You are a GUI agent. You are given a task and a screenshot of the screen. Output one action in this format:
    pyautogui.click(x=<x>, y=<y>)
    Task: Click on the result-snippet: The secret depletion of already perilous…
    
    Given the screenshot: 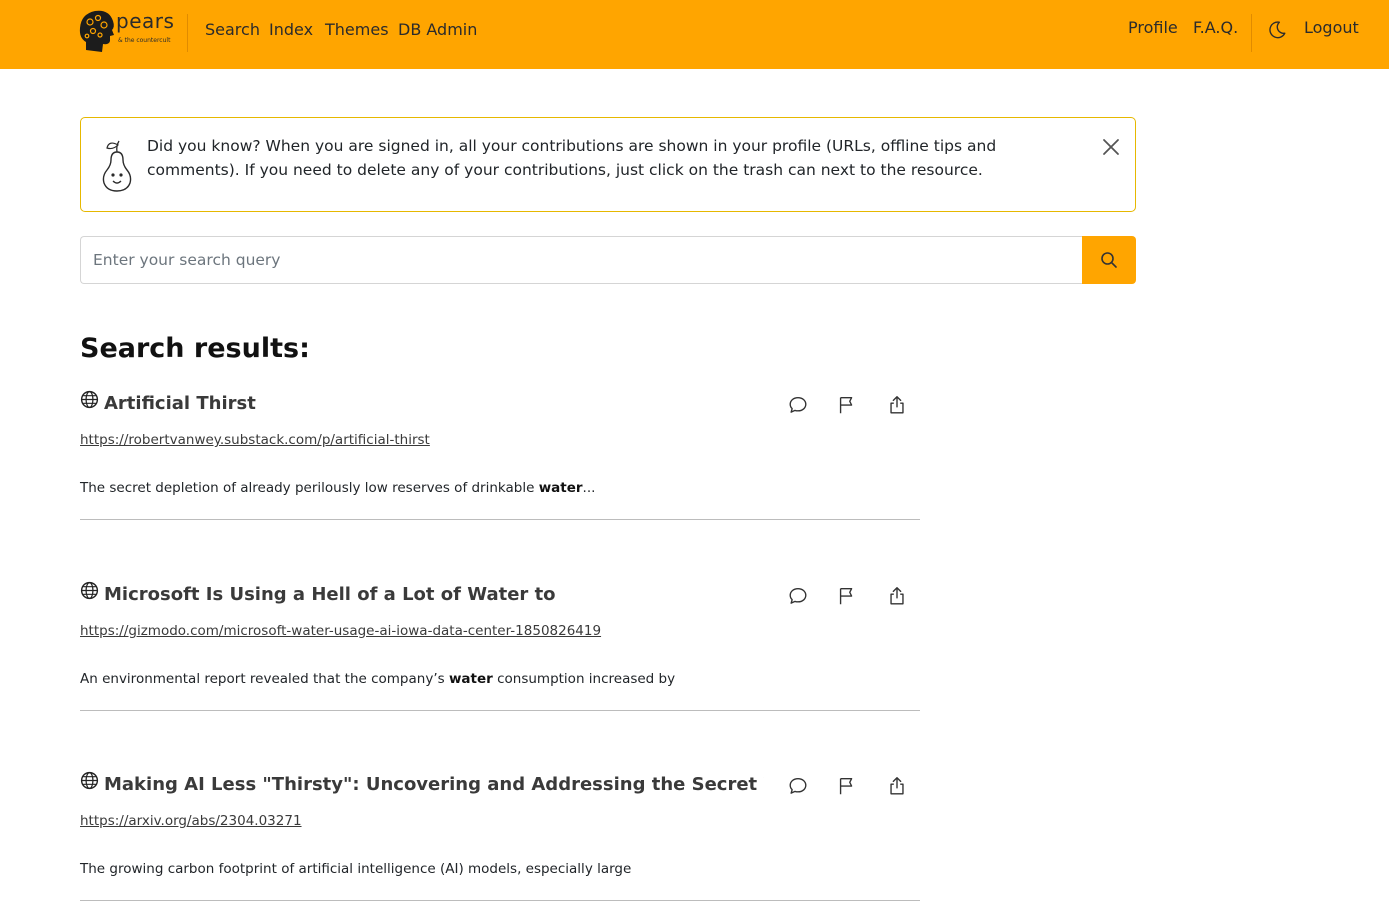 What is the action you would take?
    pyautogui.click(x=337, y=488)
    